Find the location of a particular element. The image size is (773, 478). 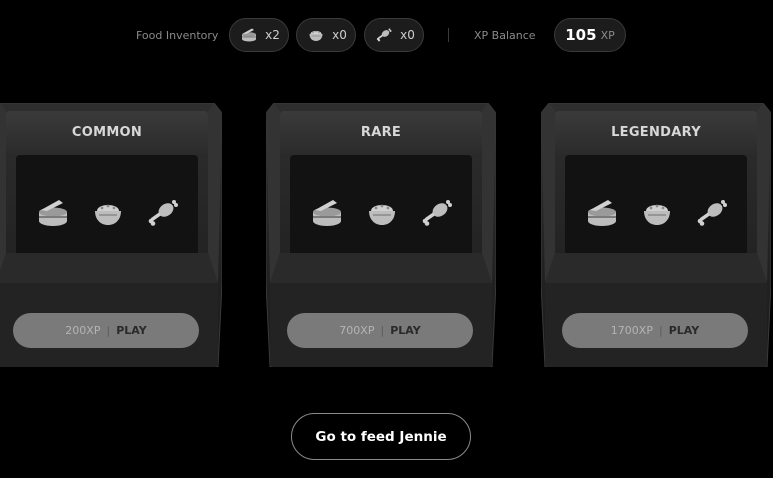

play-common-button: 200XP | PLAY is located at coordinates (106, 330).